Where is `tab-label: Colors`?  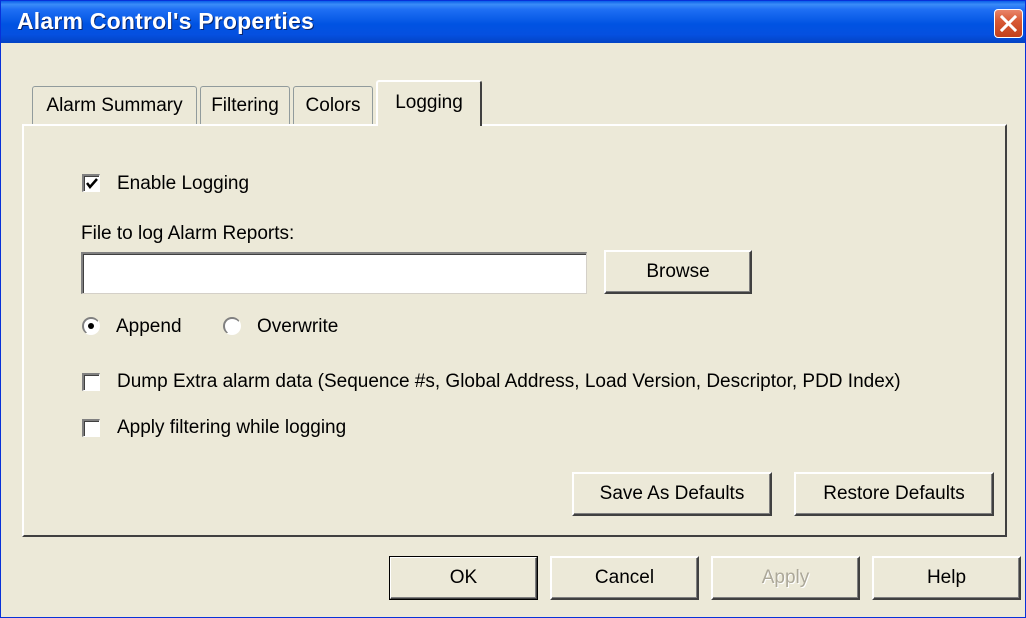 tab-label: Colors is located at coordinates (333, 105).